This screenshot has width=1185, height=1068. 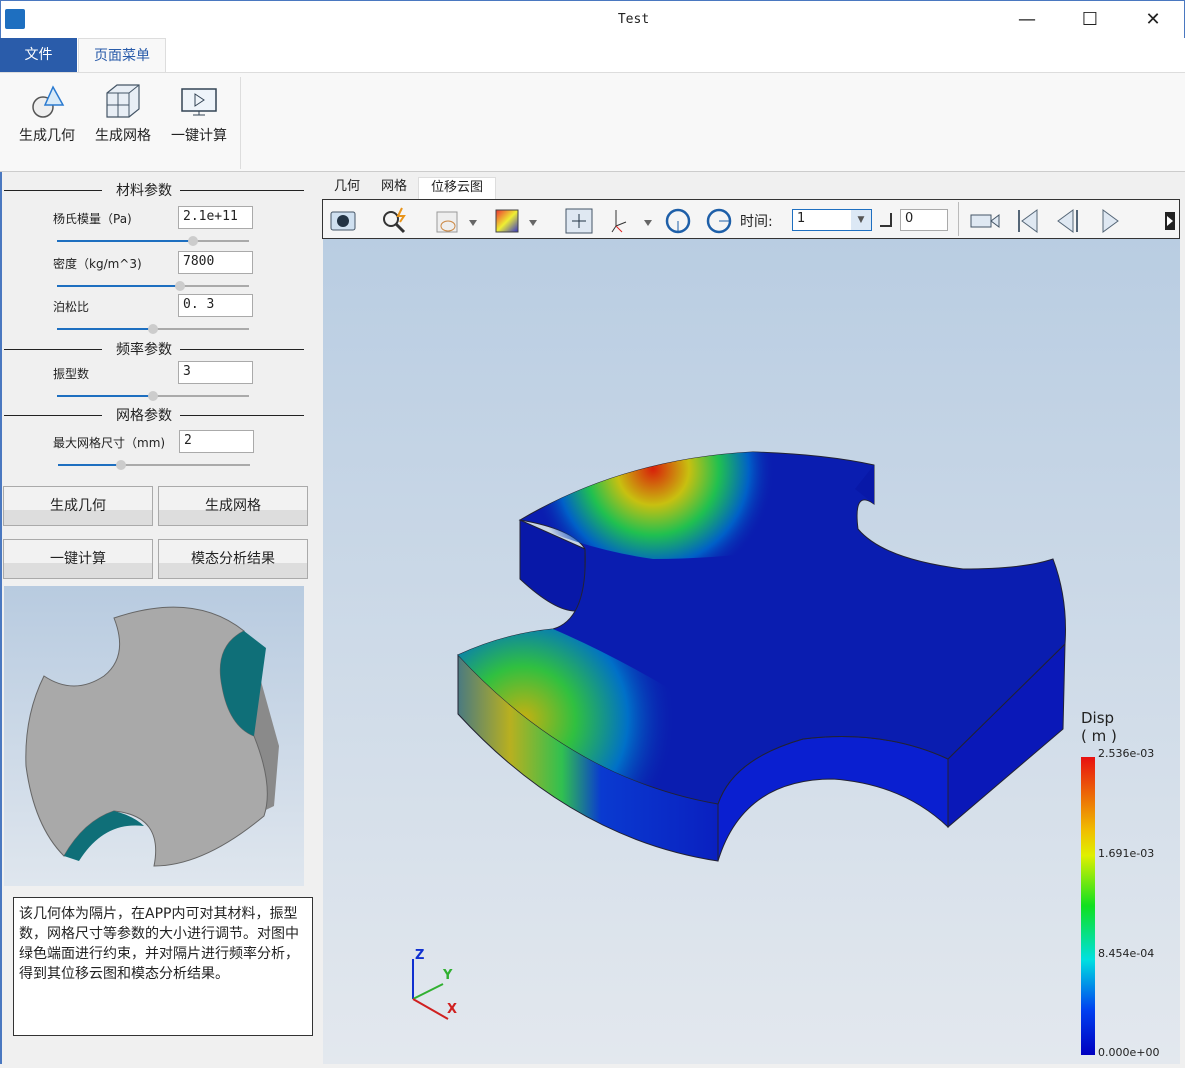 What do you see at coordinates (343, 220) in the screenshot?
I see `camera-snapshot-icon` at bounding box center [343, 220].